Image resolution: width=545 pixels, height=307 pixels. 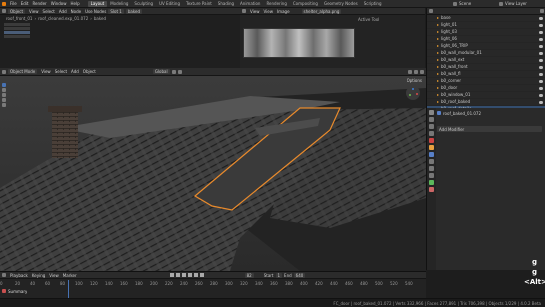 I want to click on end-frame-field: 640, so click(x=299, y=275).